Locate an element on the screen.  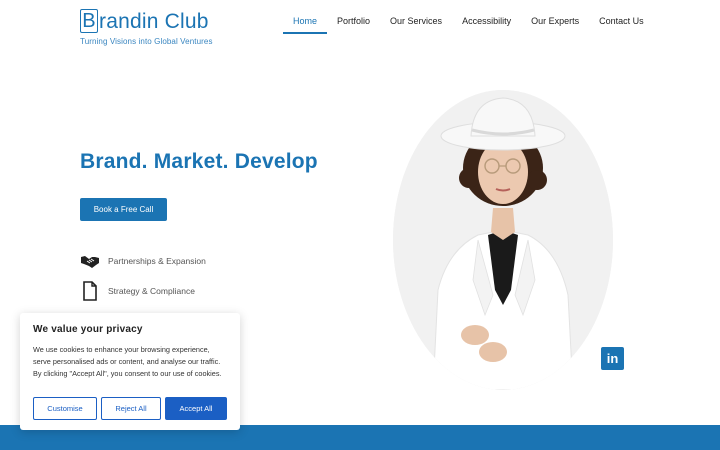
cookie-actions: Customise Reject All Accept All is located at coordinates (130, 408).